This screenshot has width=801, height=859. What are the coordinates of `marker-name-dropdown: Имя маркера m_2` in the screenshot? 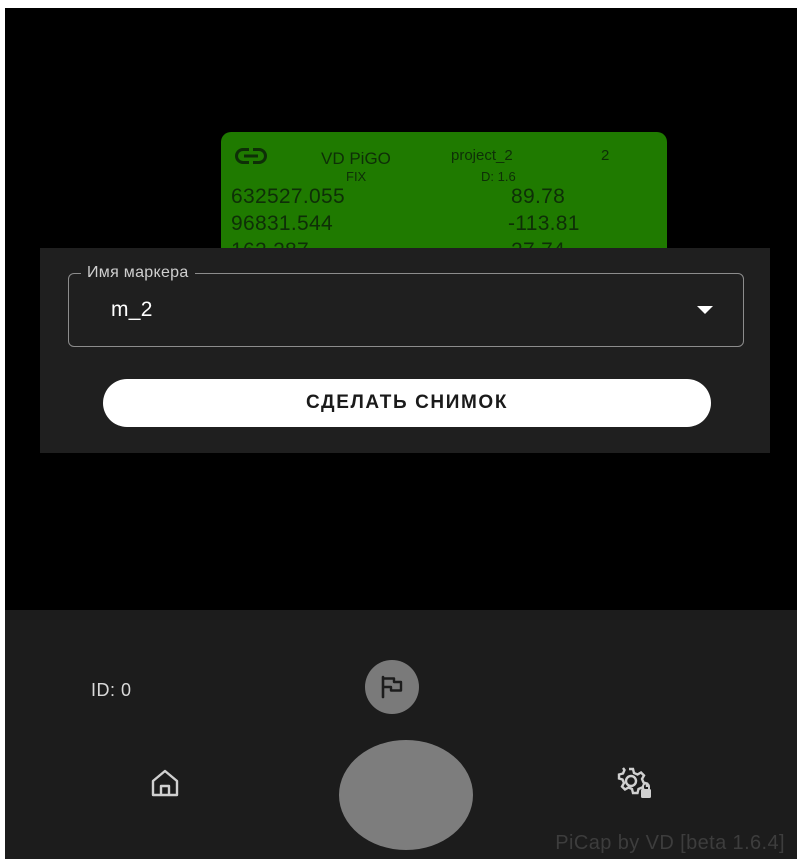 It's located at (406, 305).